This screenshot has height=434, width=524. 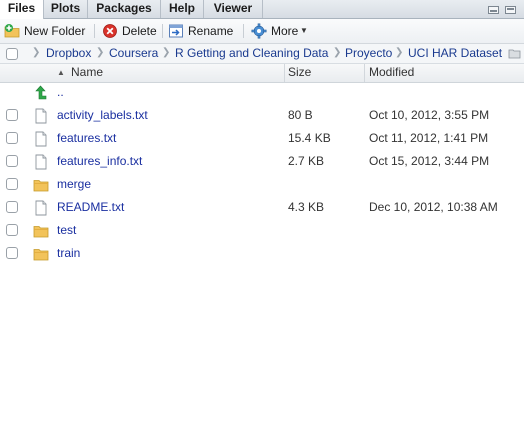 What do you see at coordinates (306, 207) in the screenshot?
I see `file-size: 4.3 KB` at bounding box center [306, 207].